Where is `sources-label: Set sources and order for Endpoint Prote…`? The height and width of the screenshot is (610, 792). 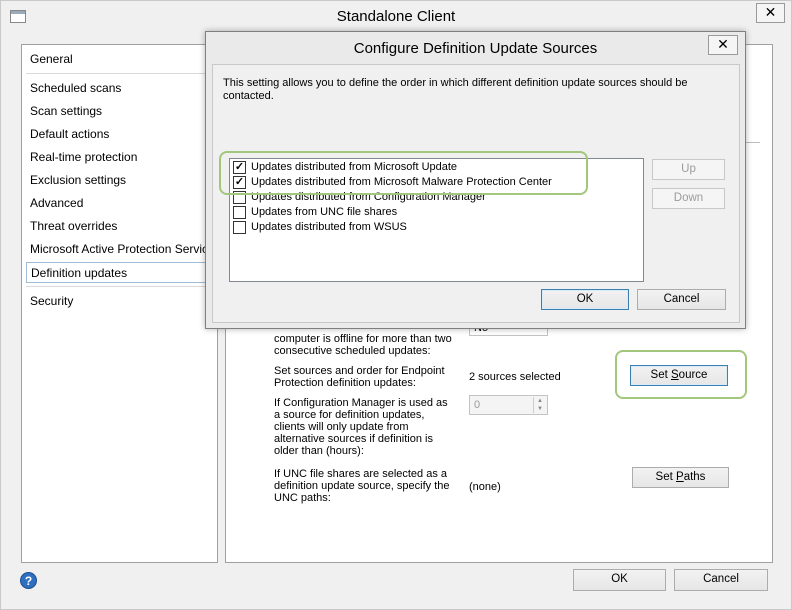 sources-label: Set sources and order for Endpoint Prote… is located at coordinates (359, 377).